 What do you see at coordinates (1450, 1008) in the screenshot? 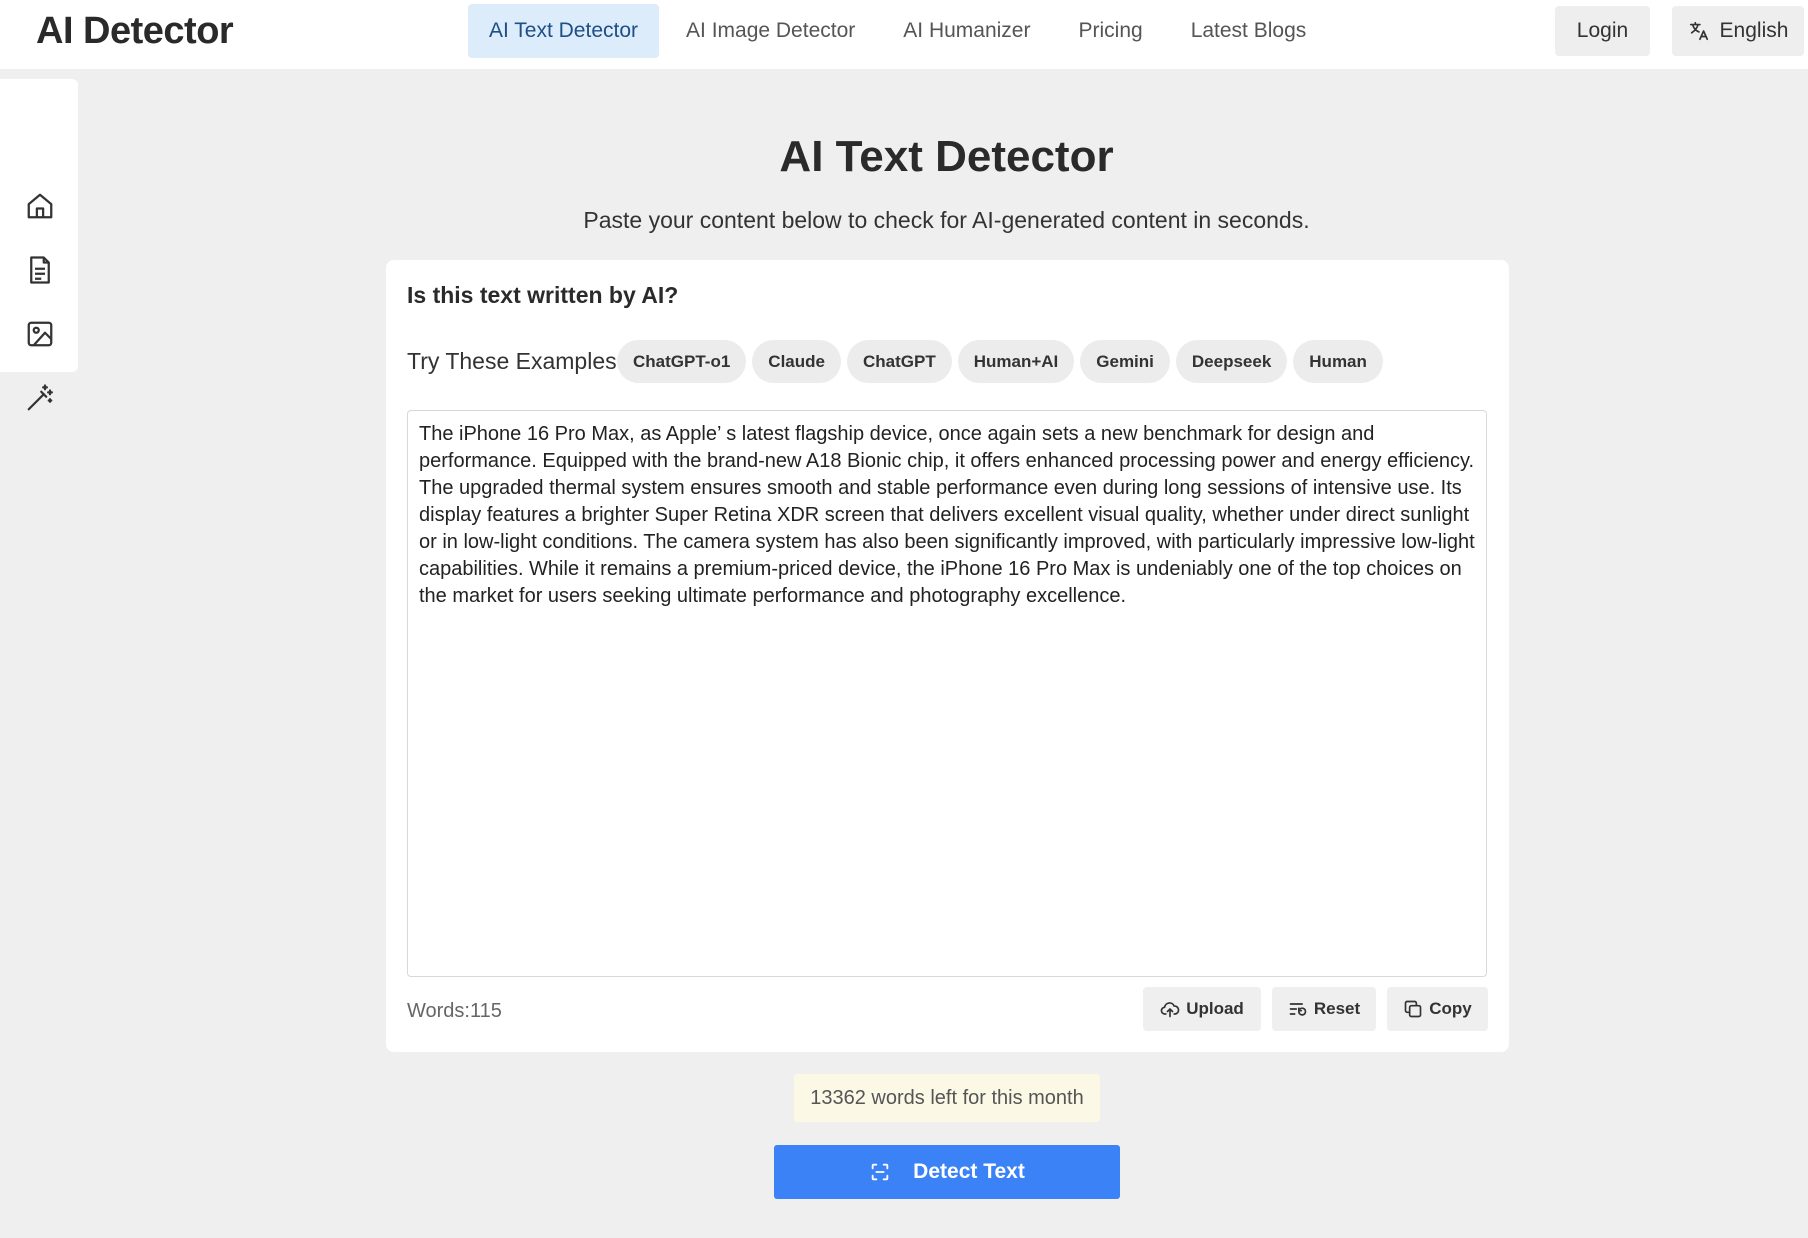
I see `copy-label: Copy` at bounding box center [1450, 1008].